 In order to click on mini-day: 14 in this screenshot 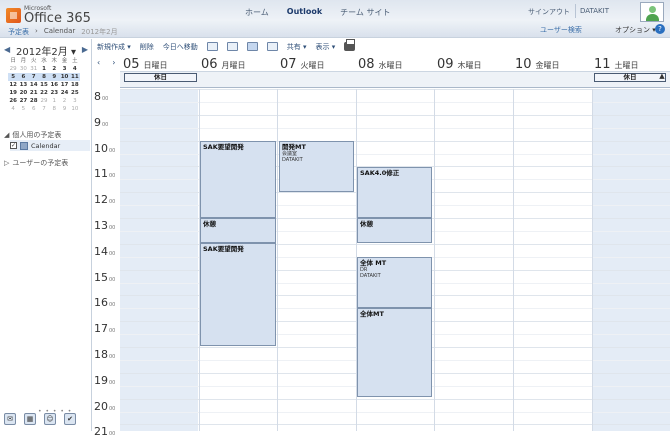, I will do `click(34, 85)`.